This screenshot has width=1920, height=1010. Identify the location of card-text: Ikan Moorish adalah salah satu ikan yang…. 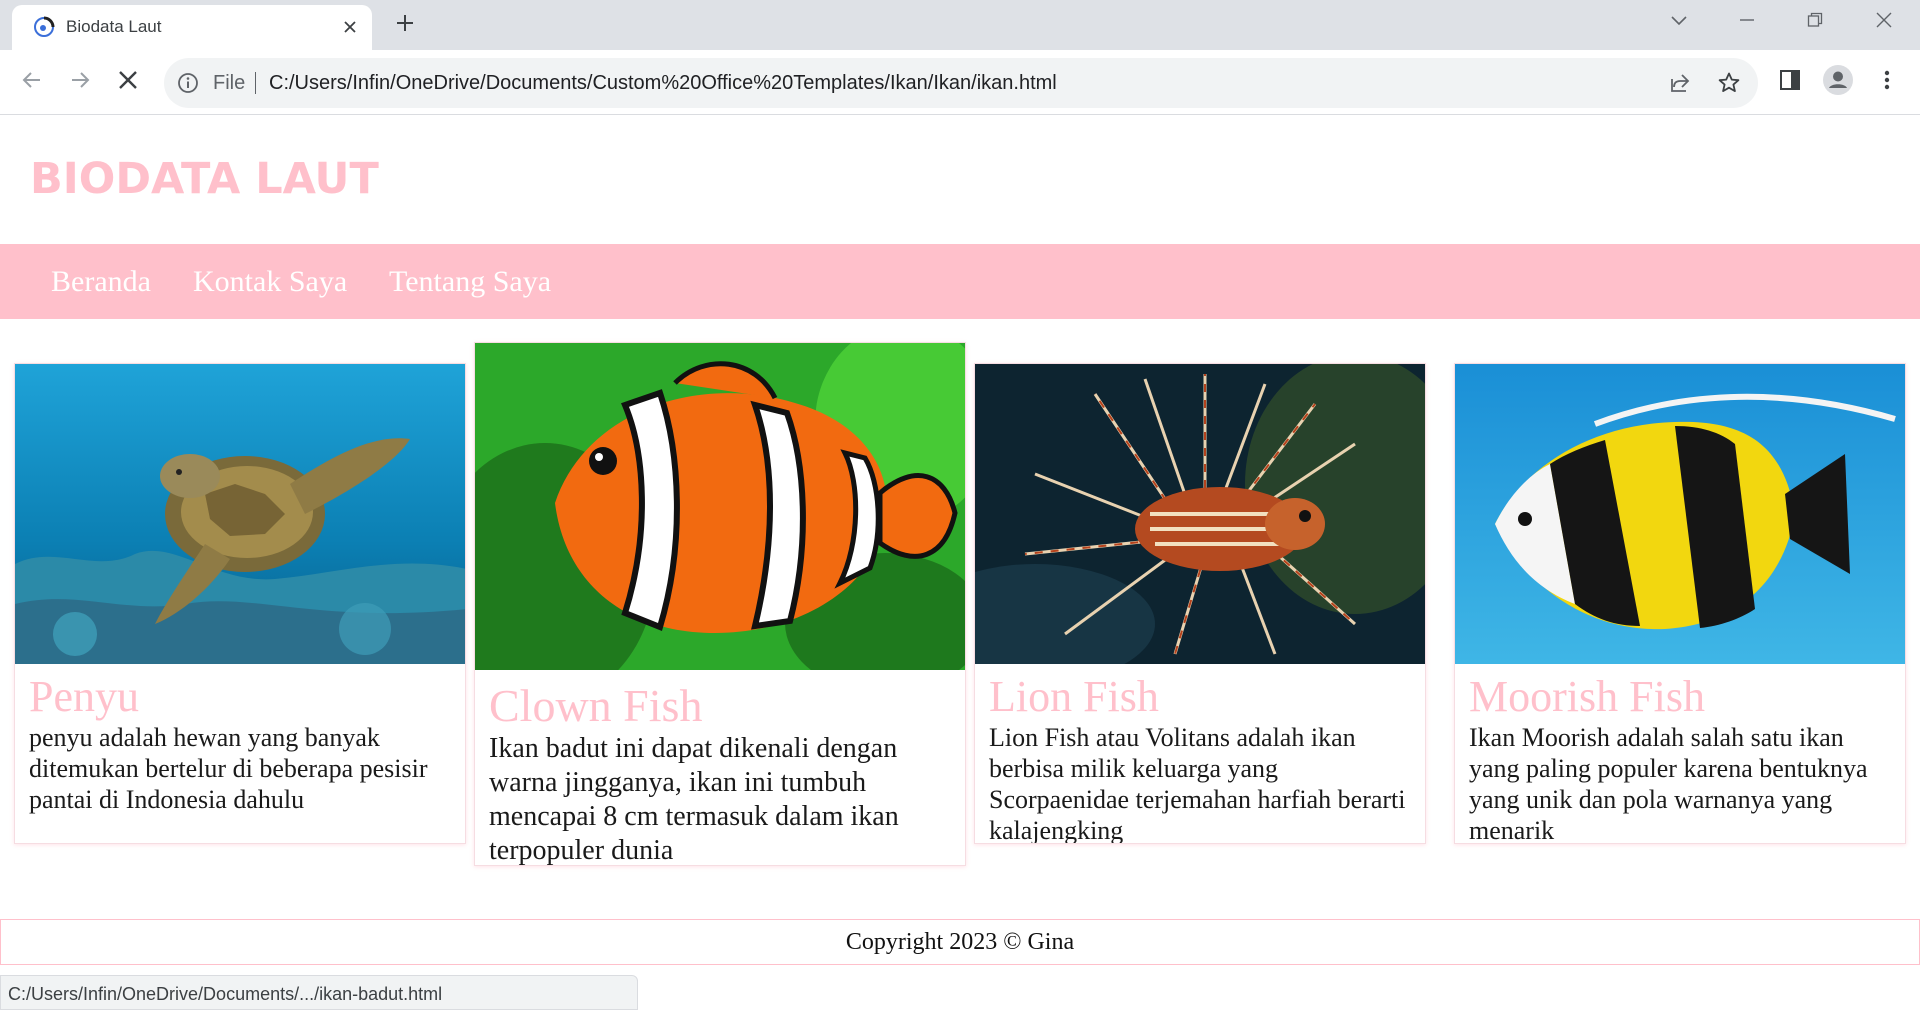
(1668, 783).